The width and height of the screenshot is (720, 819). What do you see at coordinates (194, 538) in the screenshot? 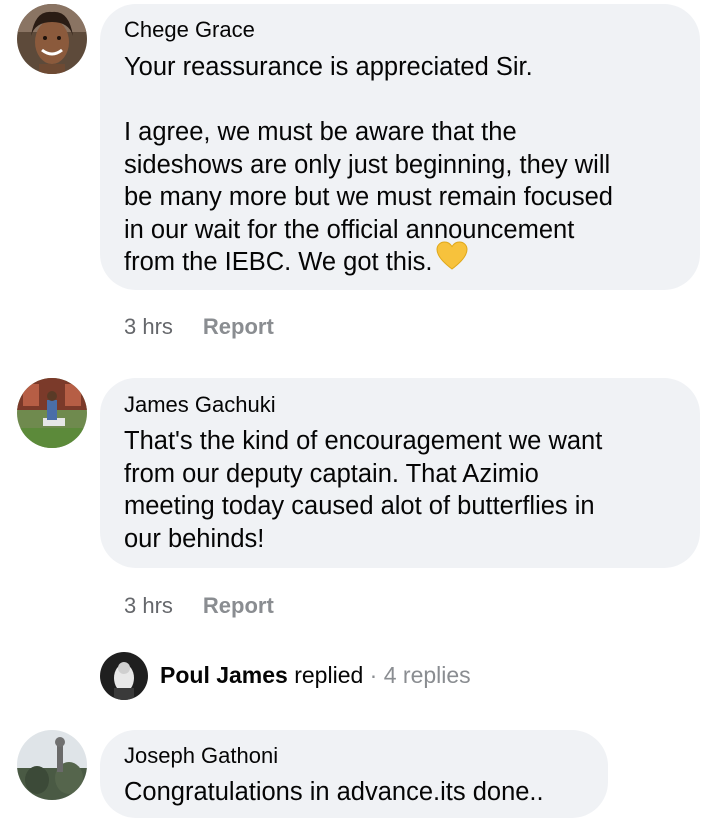
I see `comment-line: our behinds!` at bounding box center [194, 538].